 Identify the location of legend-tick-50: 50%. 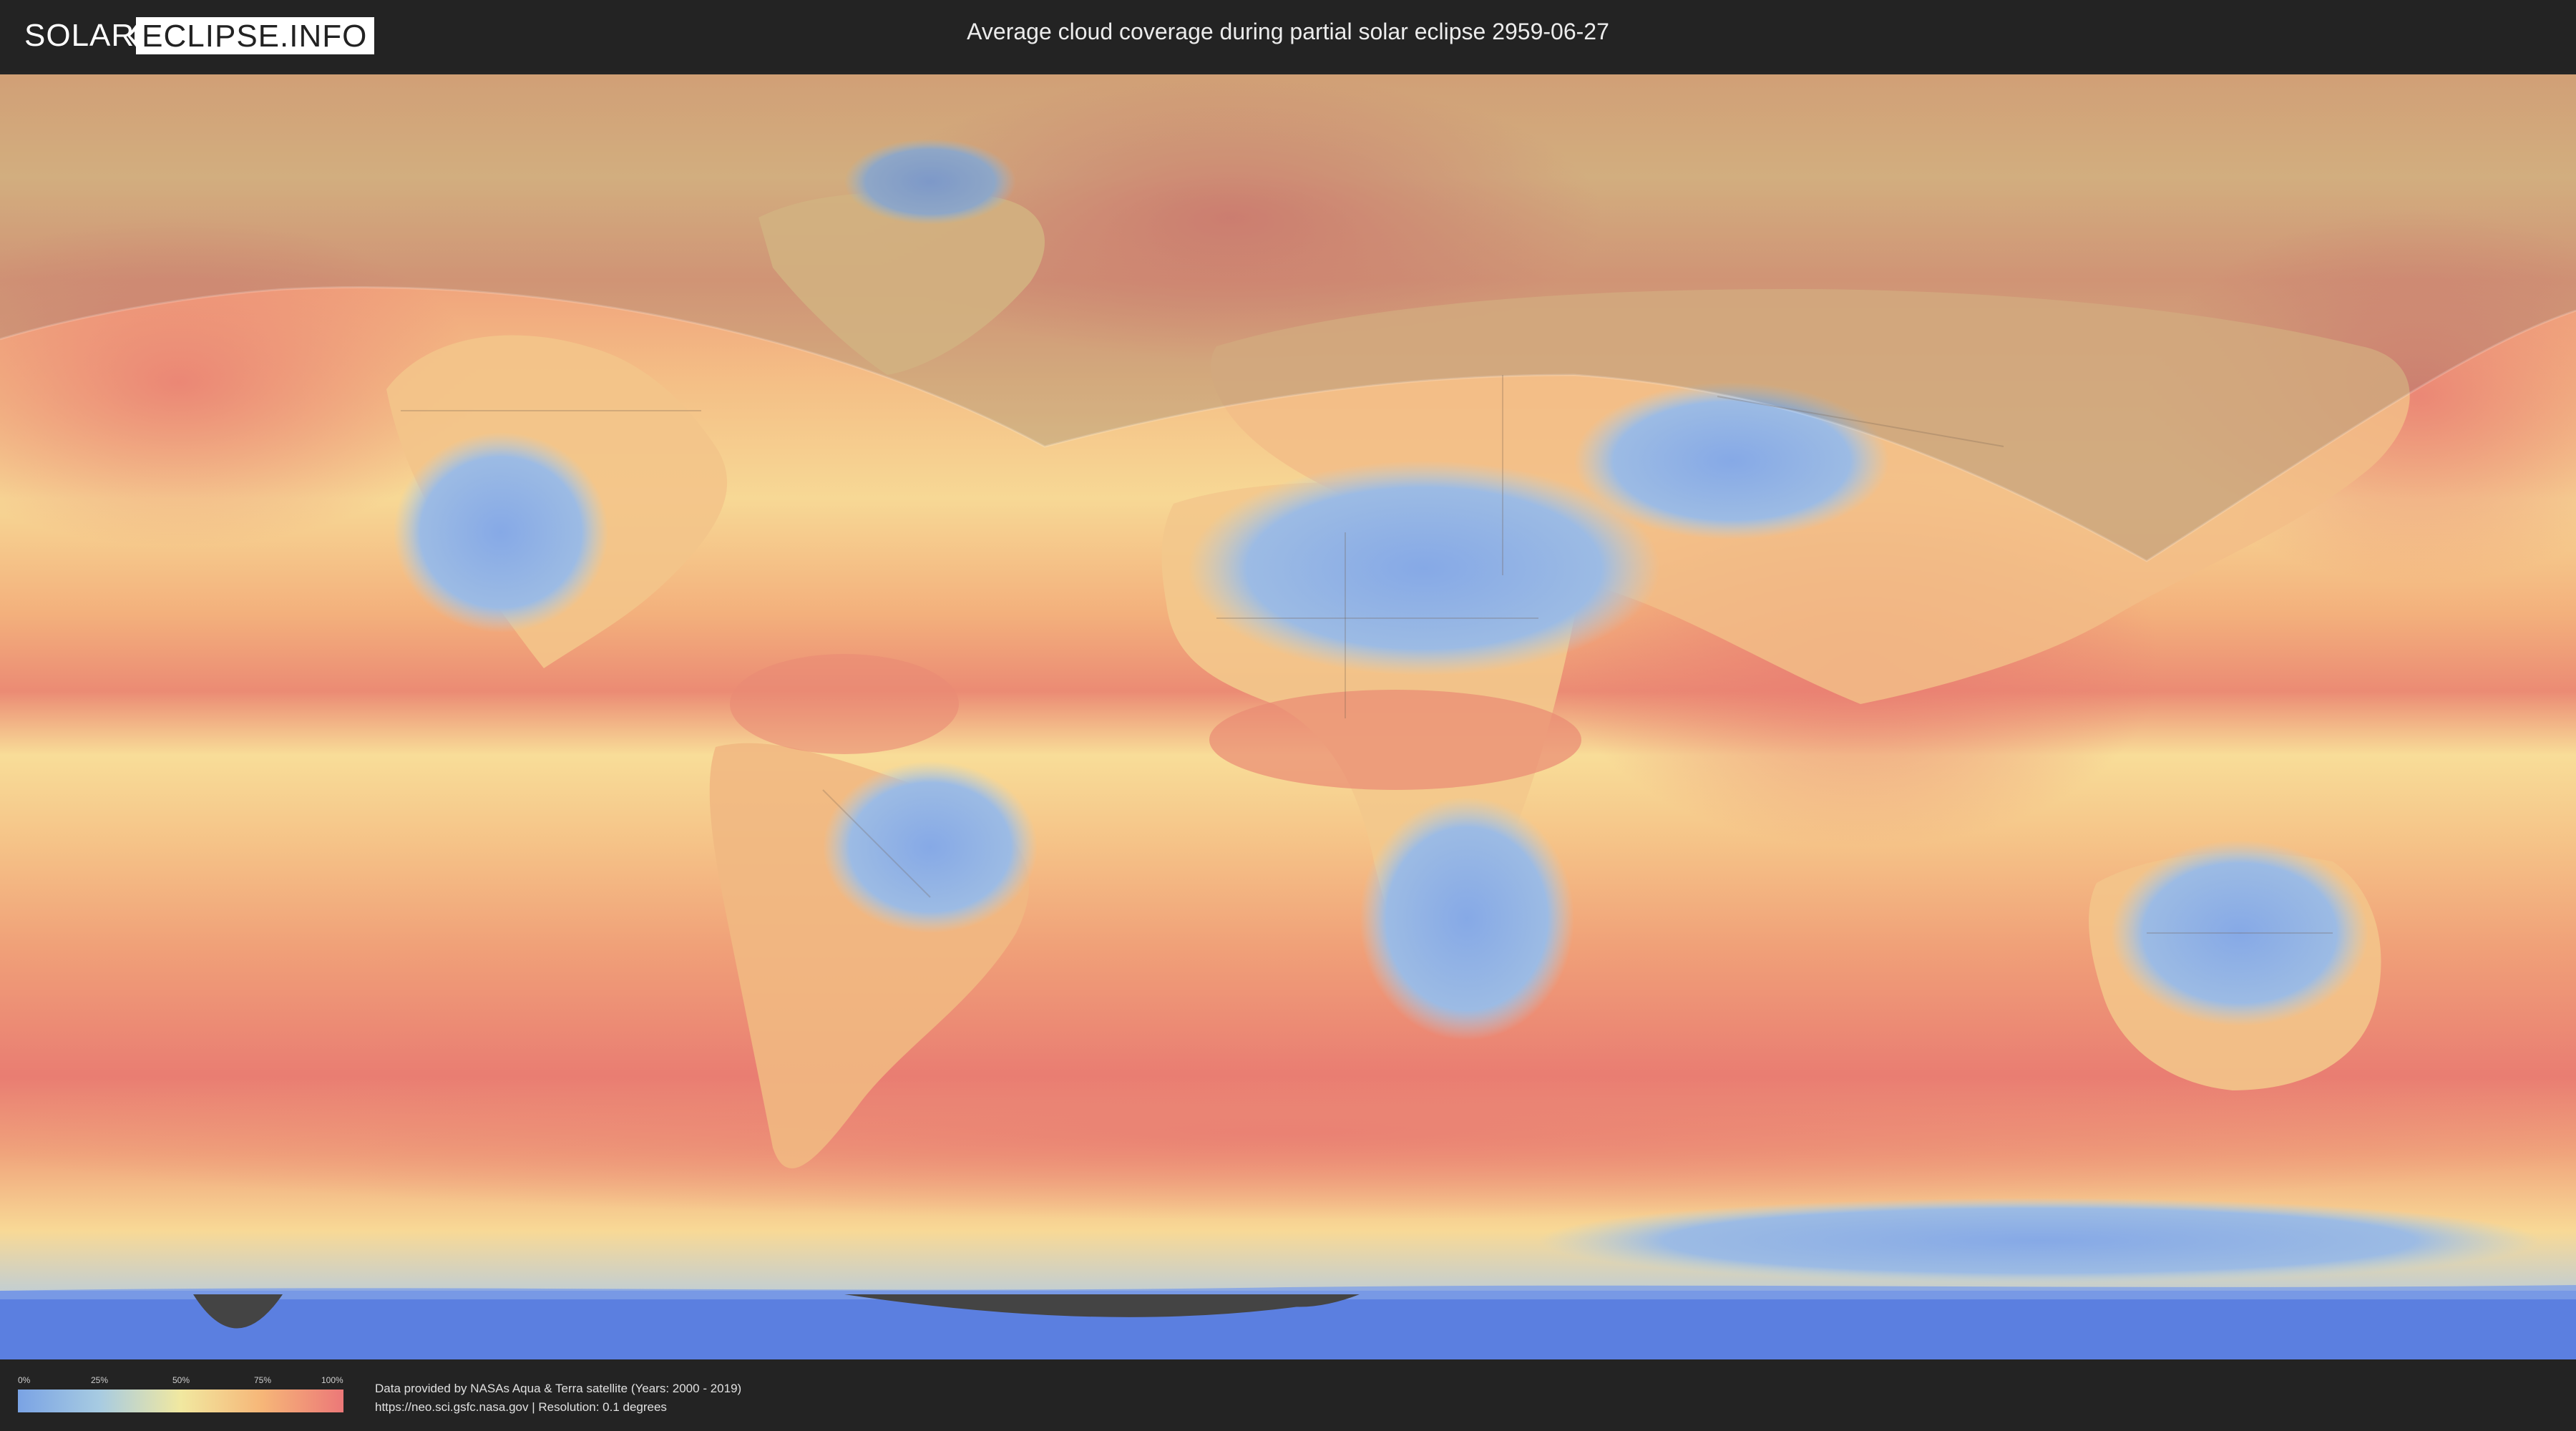
(181, 1380).